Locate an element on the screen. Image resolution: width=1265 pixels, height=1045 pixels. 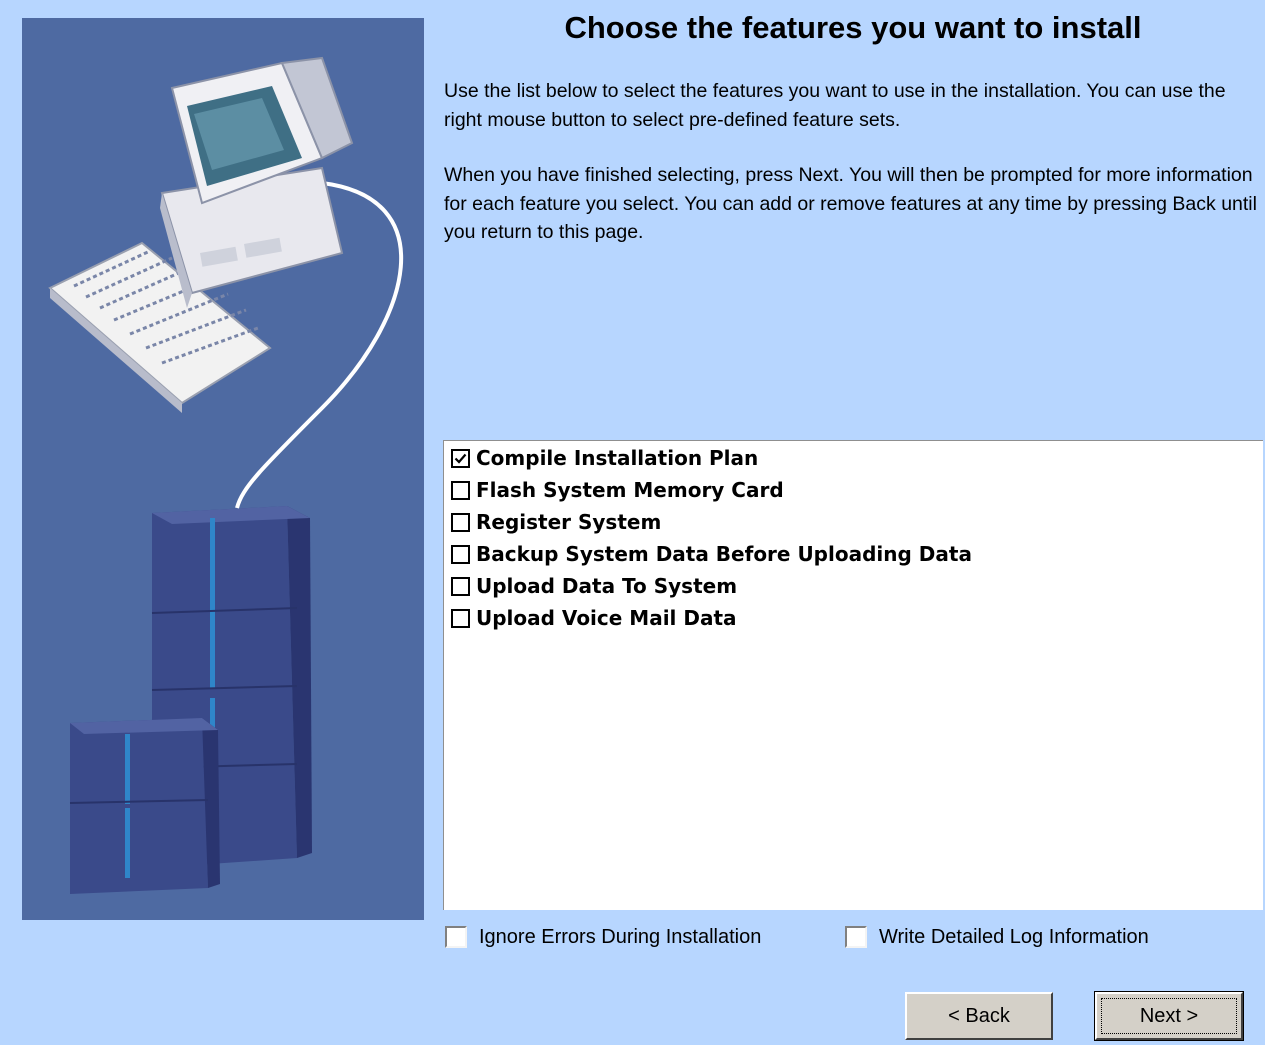
feature-label: Upload Data To System is located at coordinates (607, 586).